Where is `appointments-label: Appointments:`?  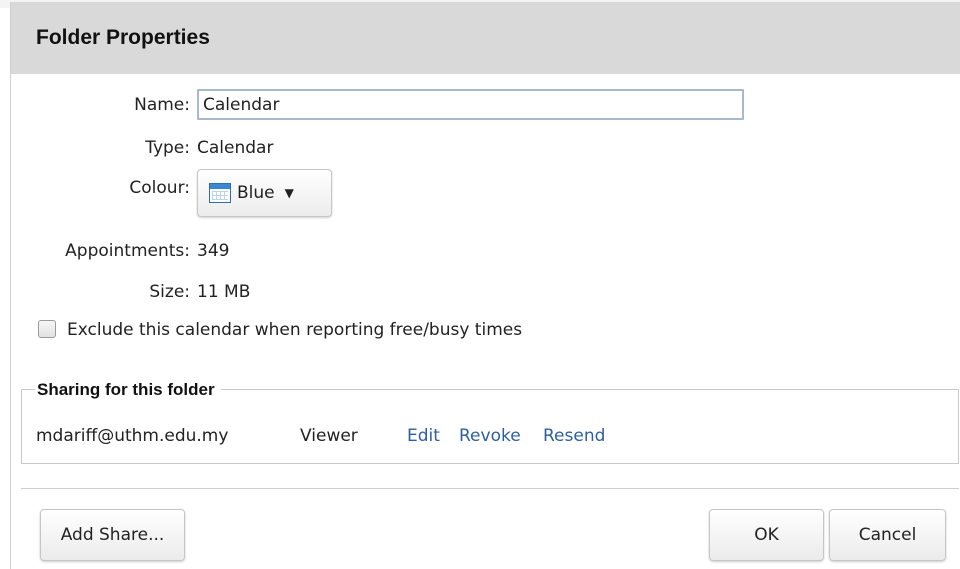
appointments-label: Appointments: is located at coordinates (127, 251).